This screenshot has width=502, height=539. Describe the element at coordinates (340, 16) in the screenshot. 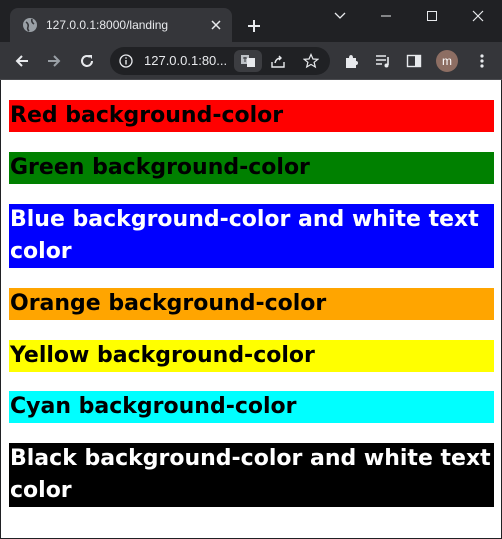

I see `tab-search-chevron-icon` at that location.